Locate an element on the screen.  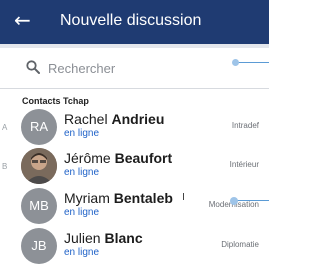
contact-name: Rachel Andrieu is located at coordinates (114, 119).